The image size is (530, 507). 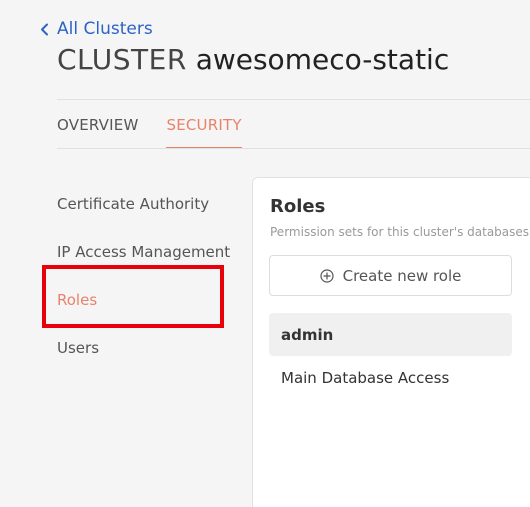 I want to click on all-clusters-link: All Clusters, so click(x=96, y=29).